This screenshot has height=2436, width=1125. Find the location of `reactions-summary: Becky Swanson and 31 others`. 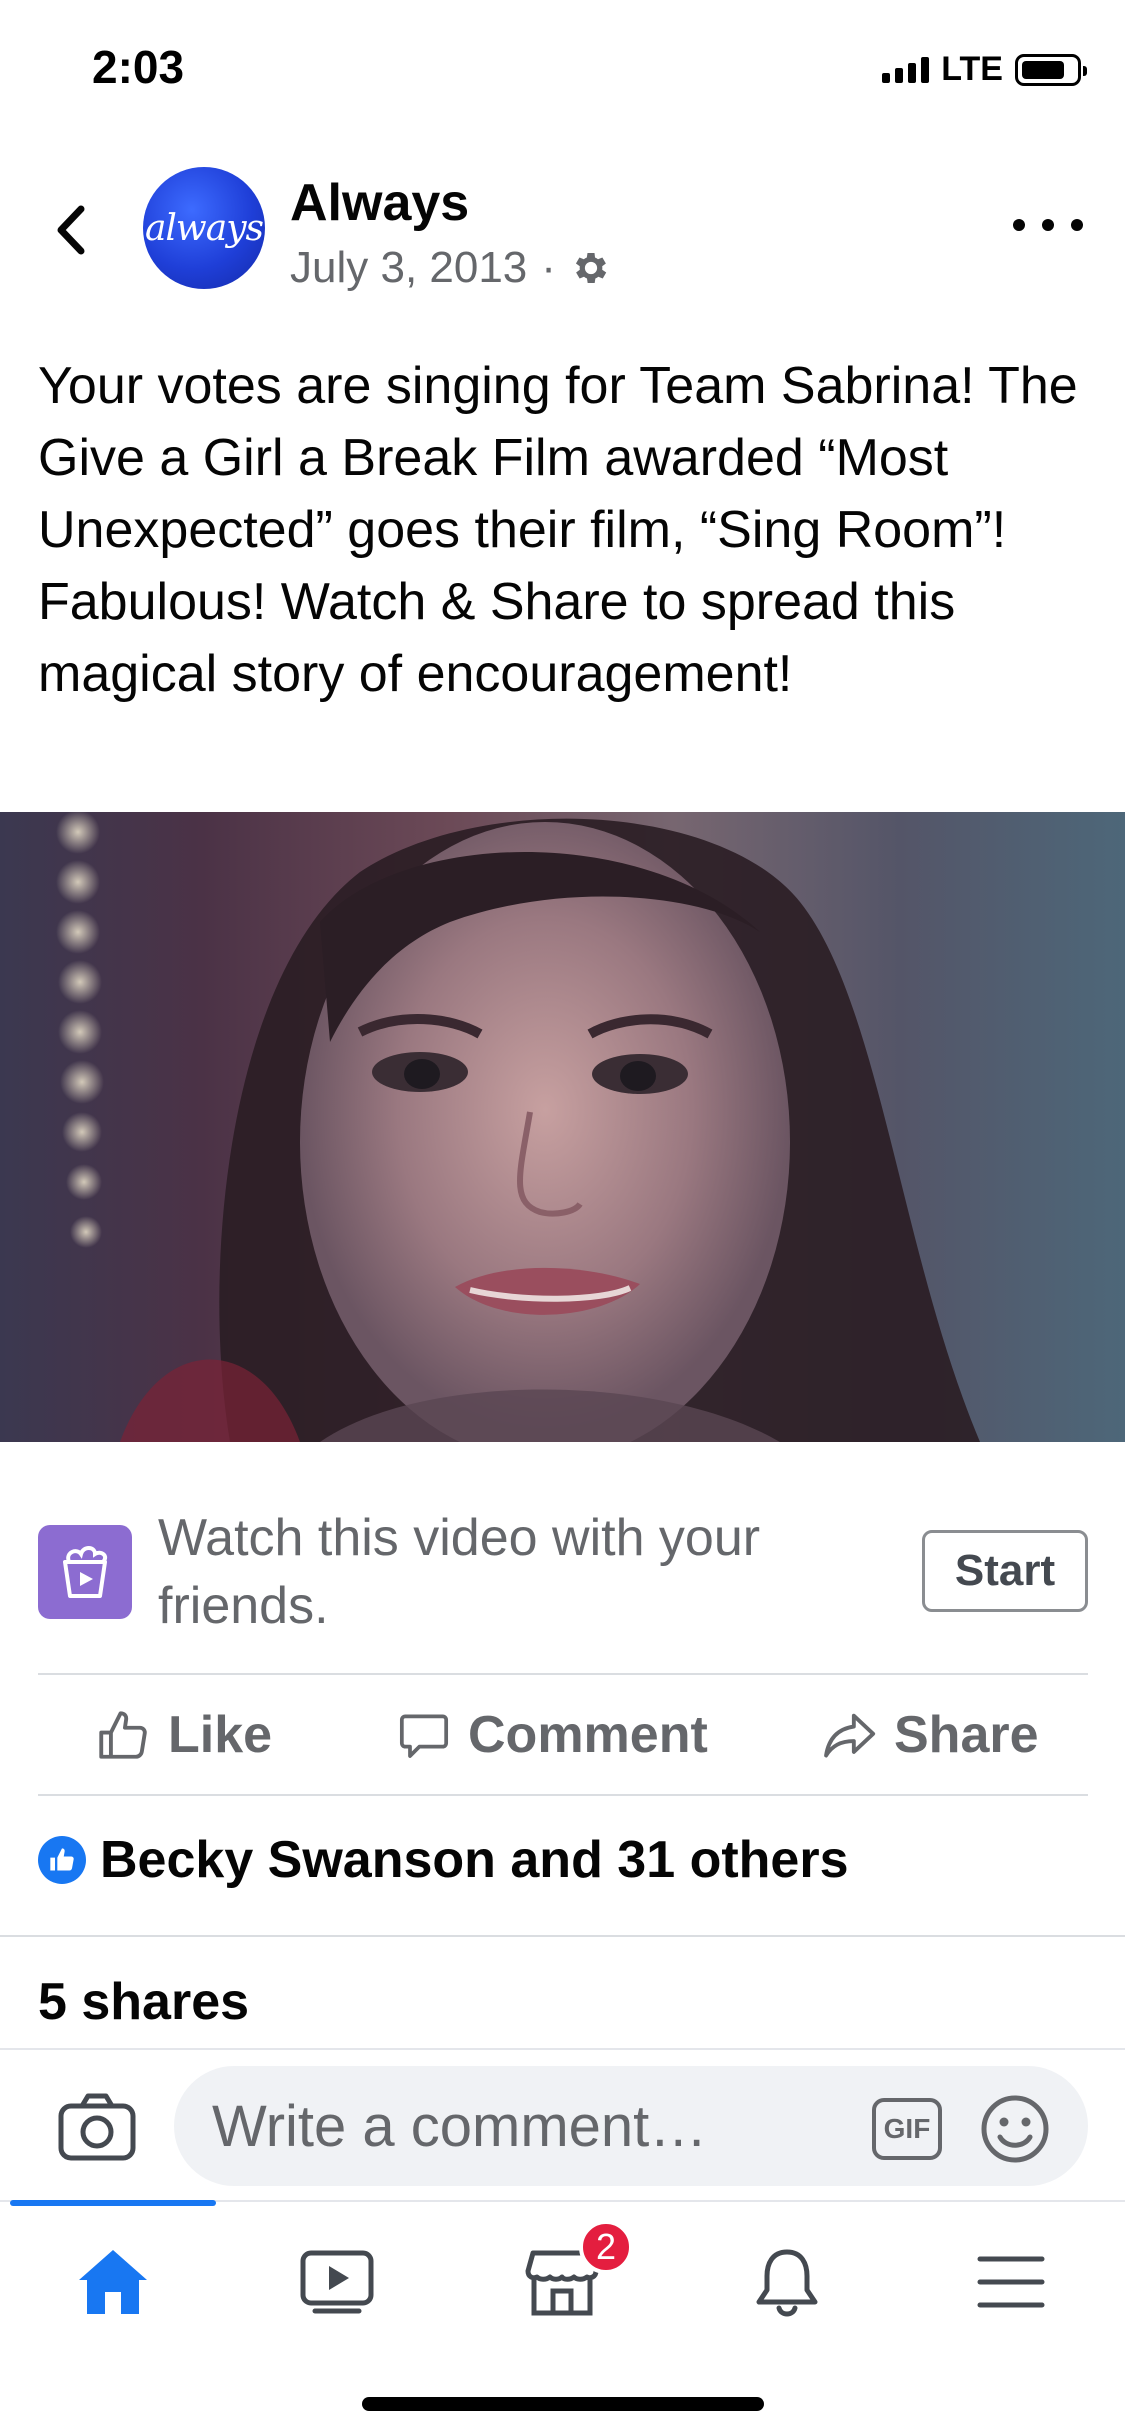

reactions-summary: Becky Swanson and 31 others is located at coordinates (443, 1860).